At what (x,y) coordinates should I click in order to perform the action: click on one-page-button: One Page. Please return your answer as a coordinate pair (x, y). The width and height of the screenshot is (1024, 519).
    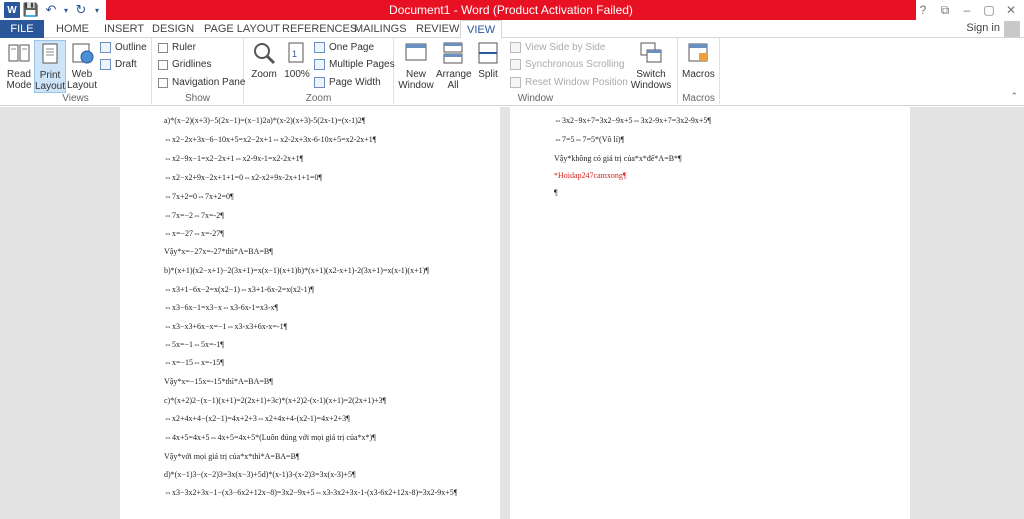
    Looking at the image, I should click on (344, 47).